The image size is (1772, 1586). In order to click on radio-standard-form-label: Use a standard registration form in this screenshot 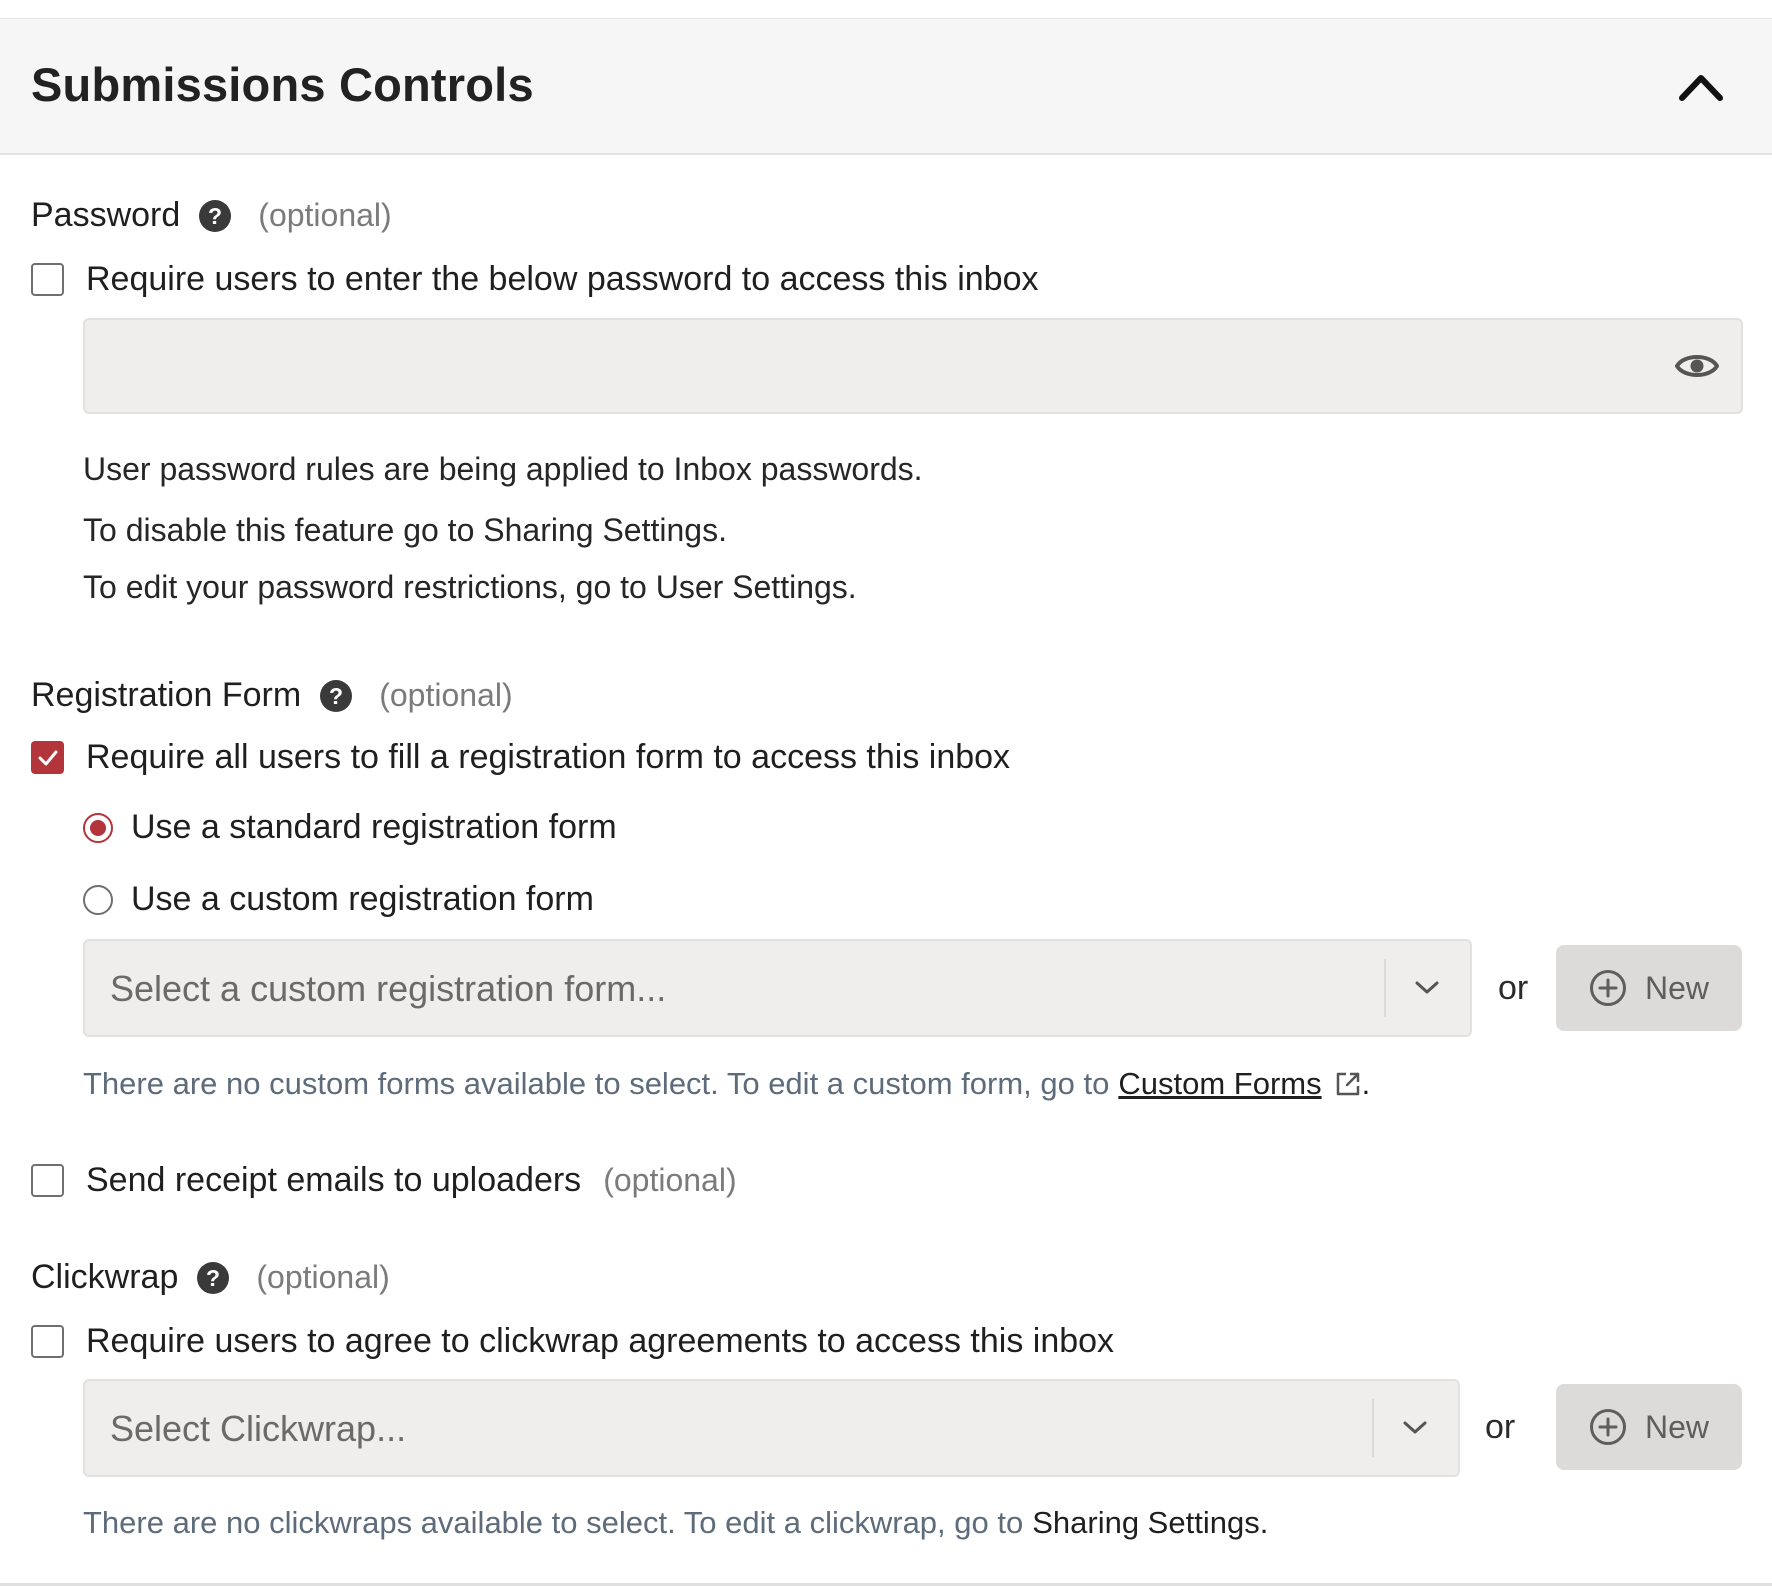, I will do `click(374, 827)`.